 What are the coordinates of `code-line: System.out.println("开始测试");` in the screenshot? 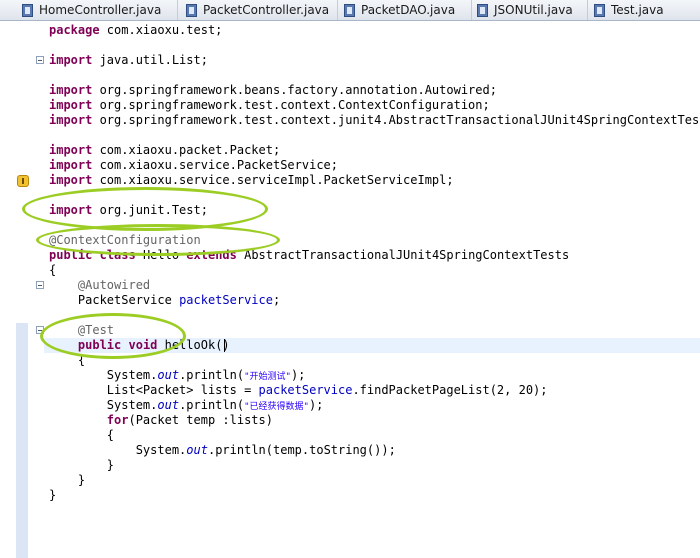 It's located at (206, 375).